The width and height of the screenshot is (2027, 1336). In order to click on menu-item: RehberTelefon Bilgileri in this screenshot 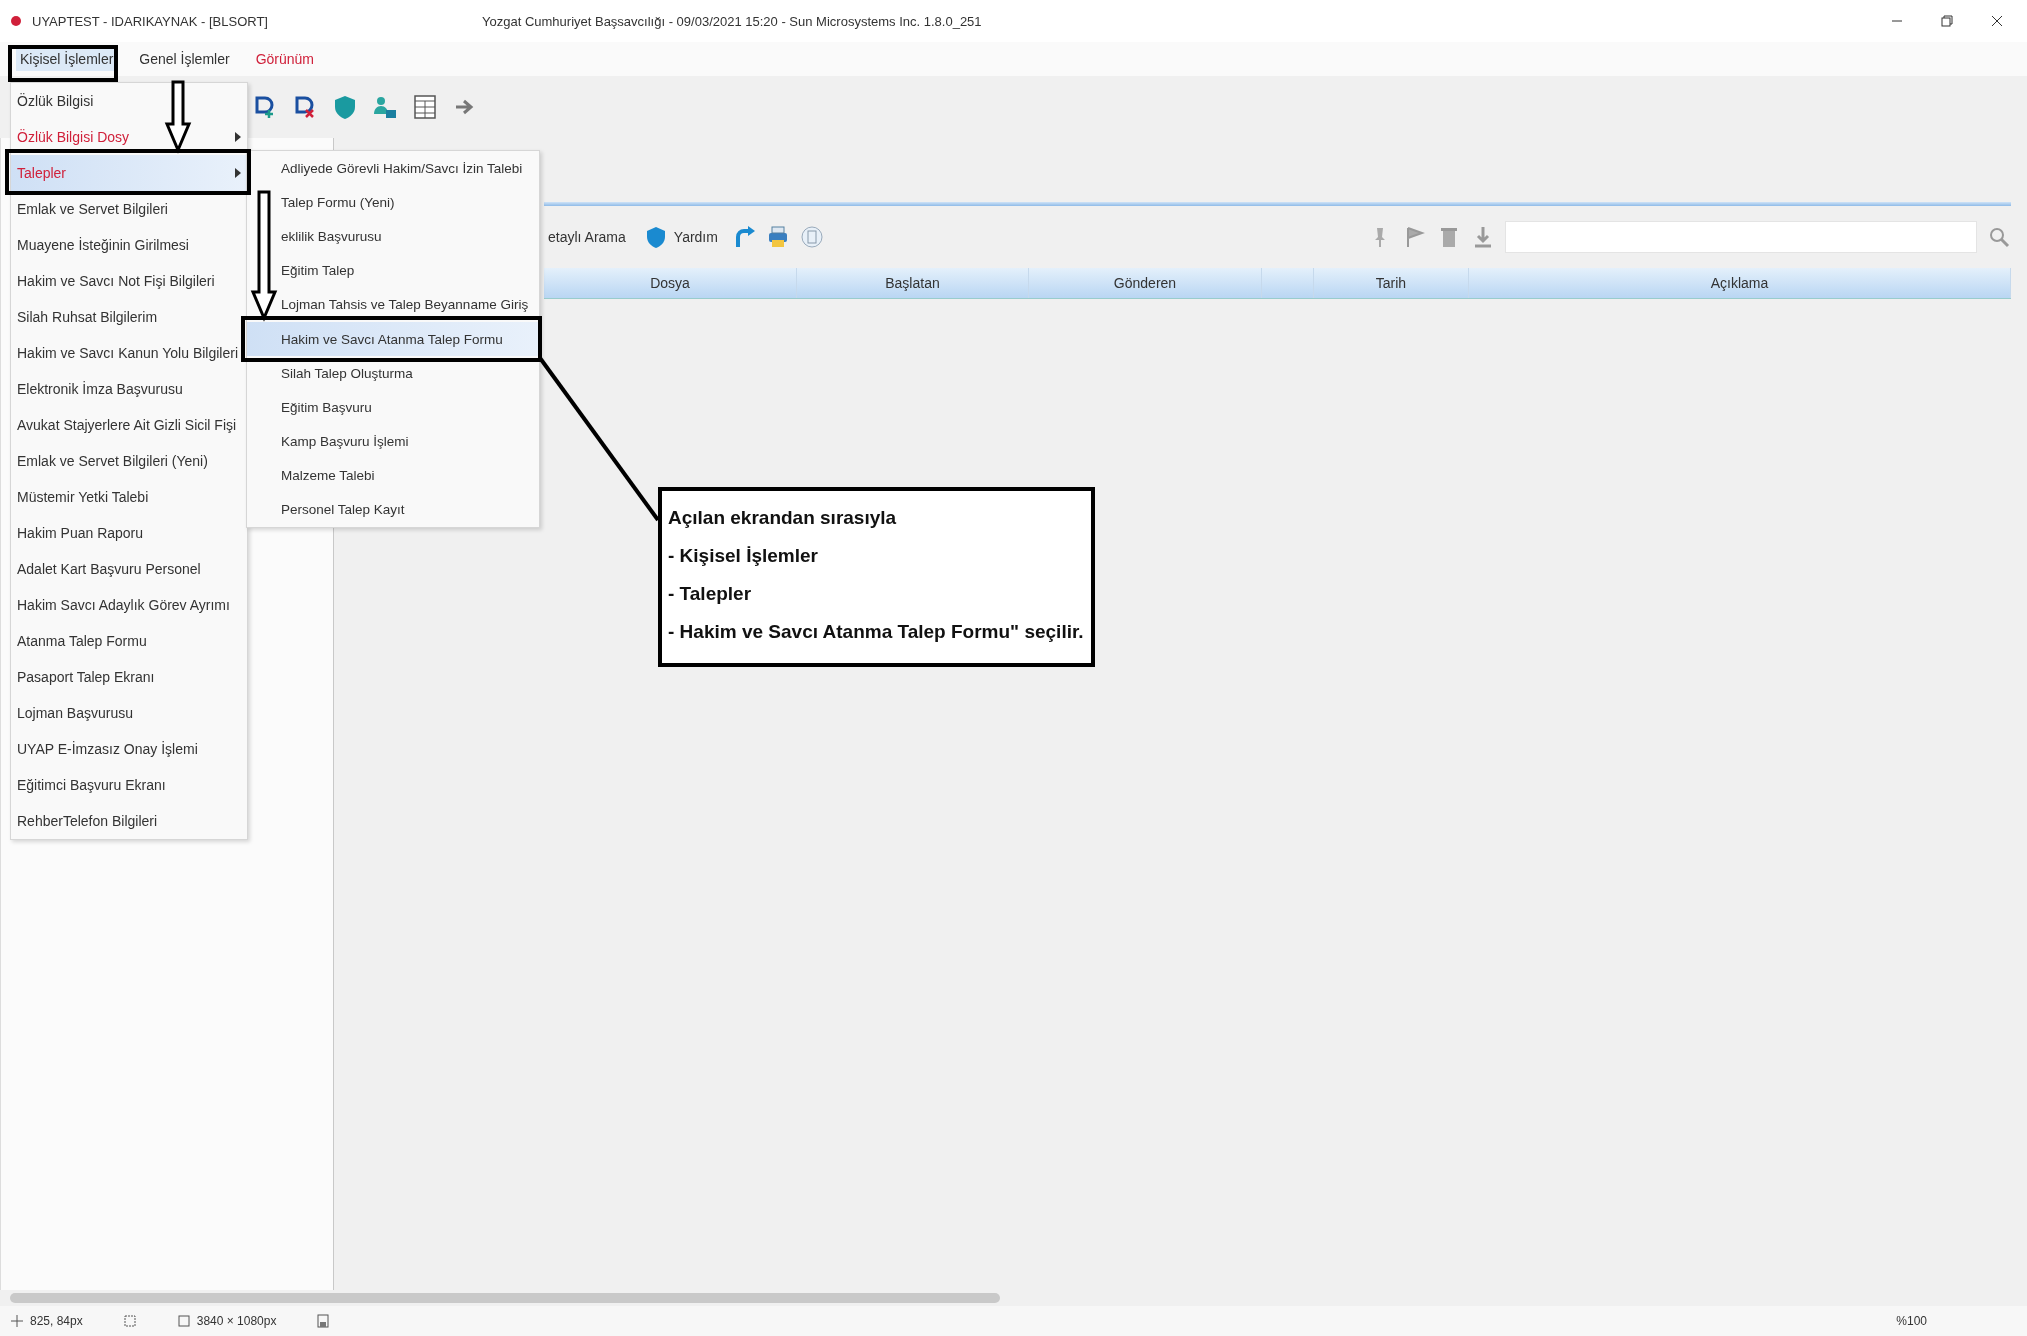, I will do `click(129, 821)`.